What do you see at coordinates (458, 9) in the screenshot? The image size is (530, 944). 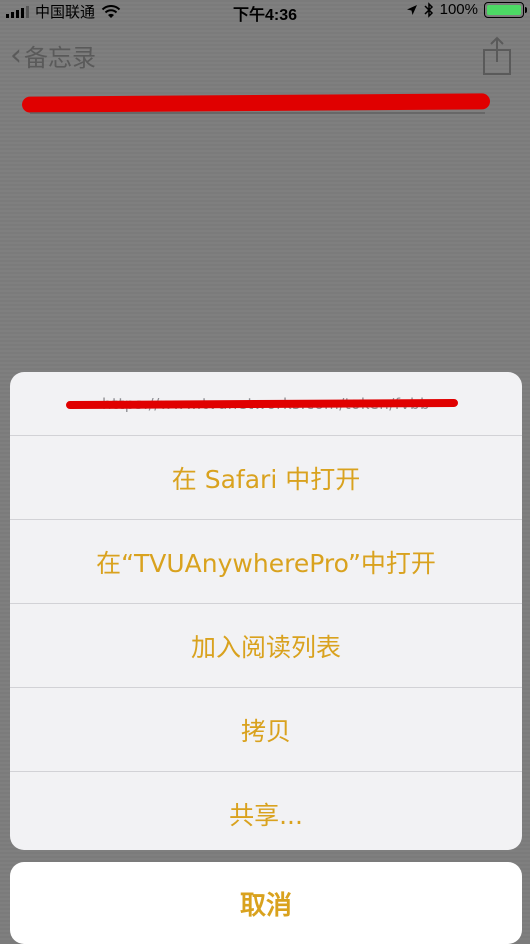 I see `battery-percentage: 100%` at bounding box center [458, 9].